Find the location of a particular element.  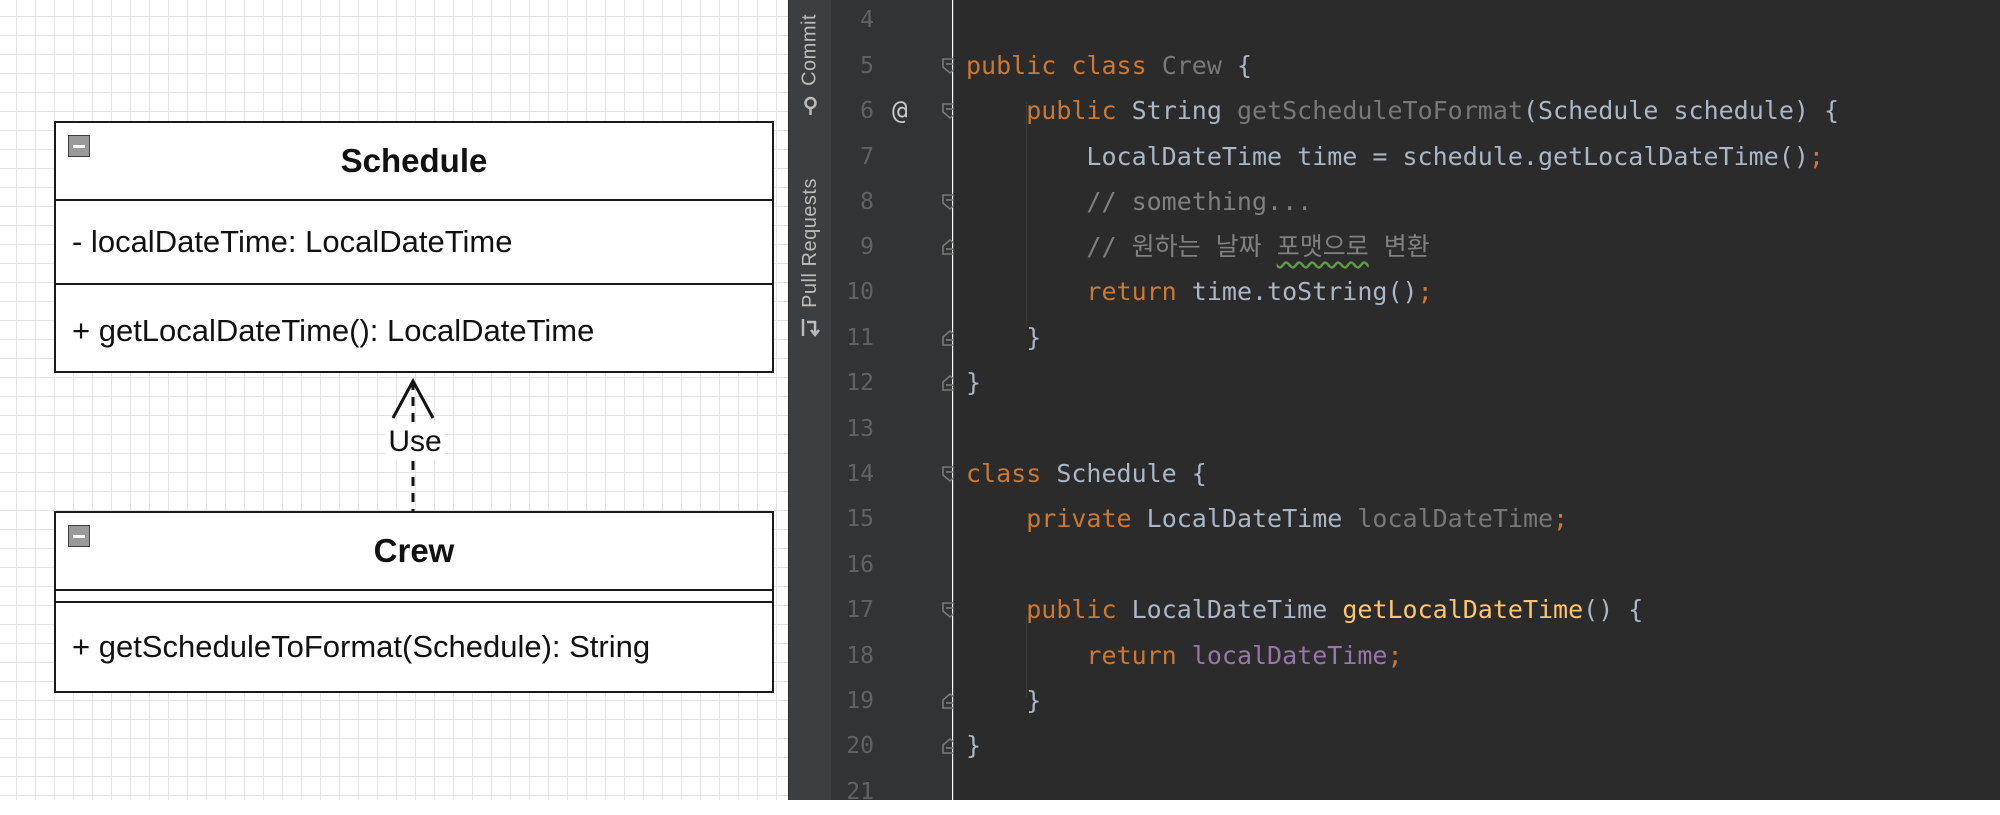

uml-class-header: Schedule is located at coordinates (414, 162).